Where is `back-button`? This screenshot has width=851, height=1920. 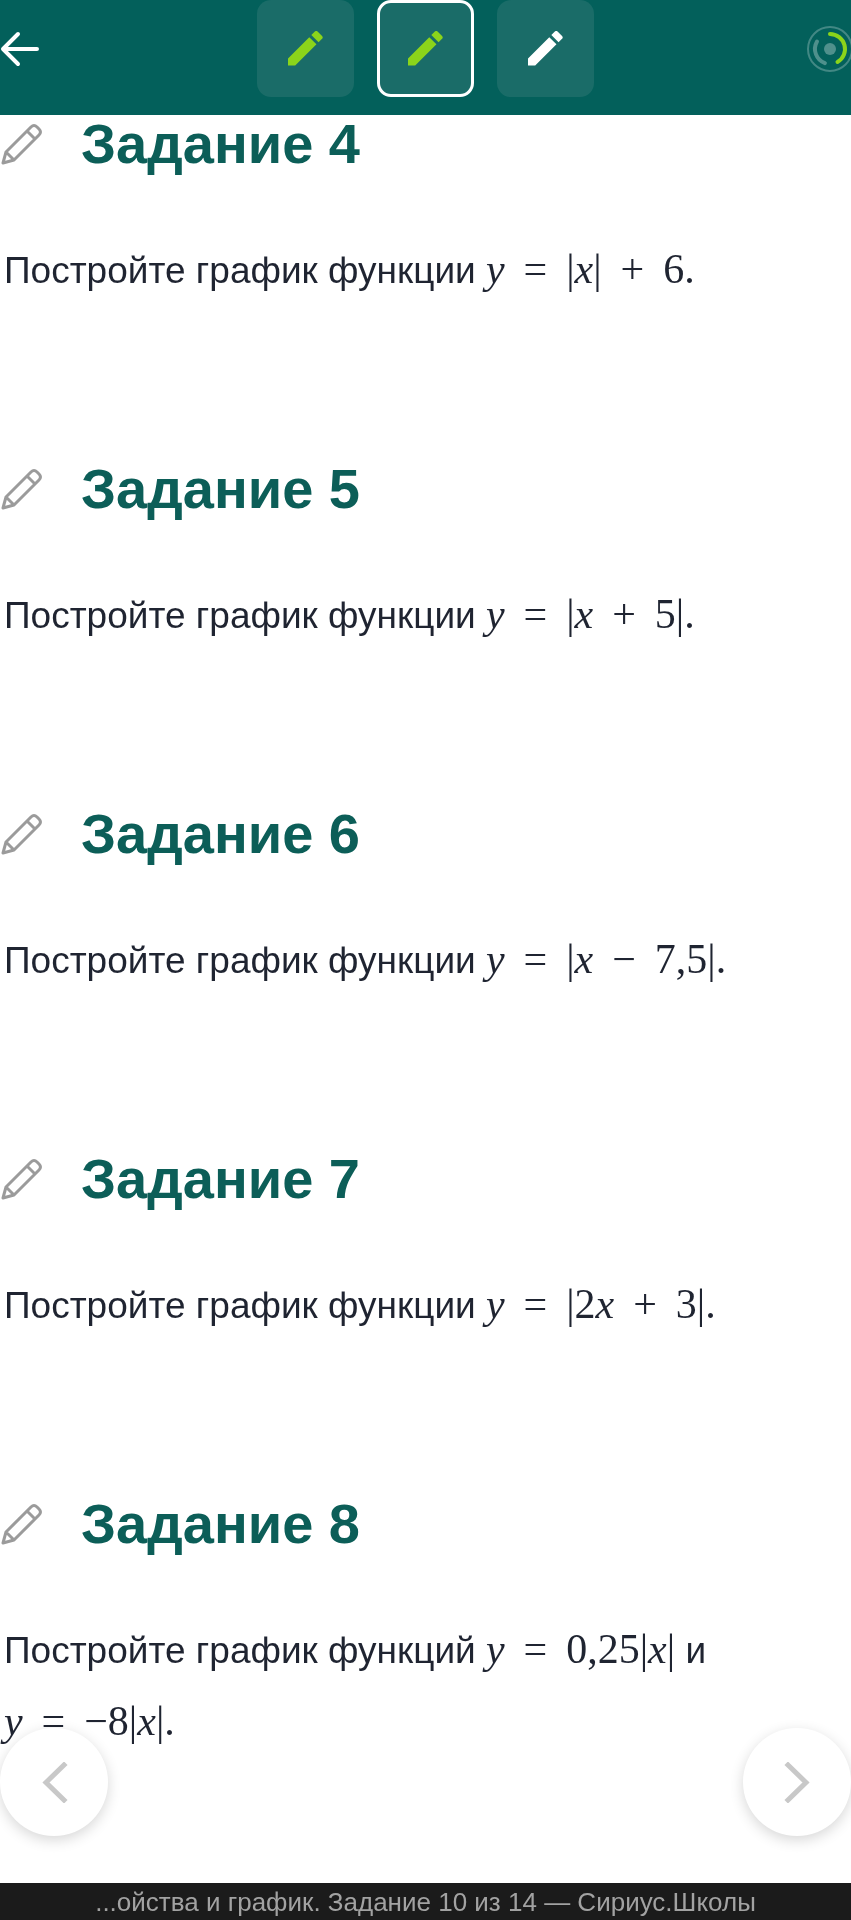 back-button is located at coordinates (19, 48).